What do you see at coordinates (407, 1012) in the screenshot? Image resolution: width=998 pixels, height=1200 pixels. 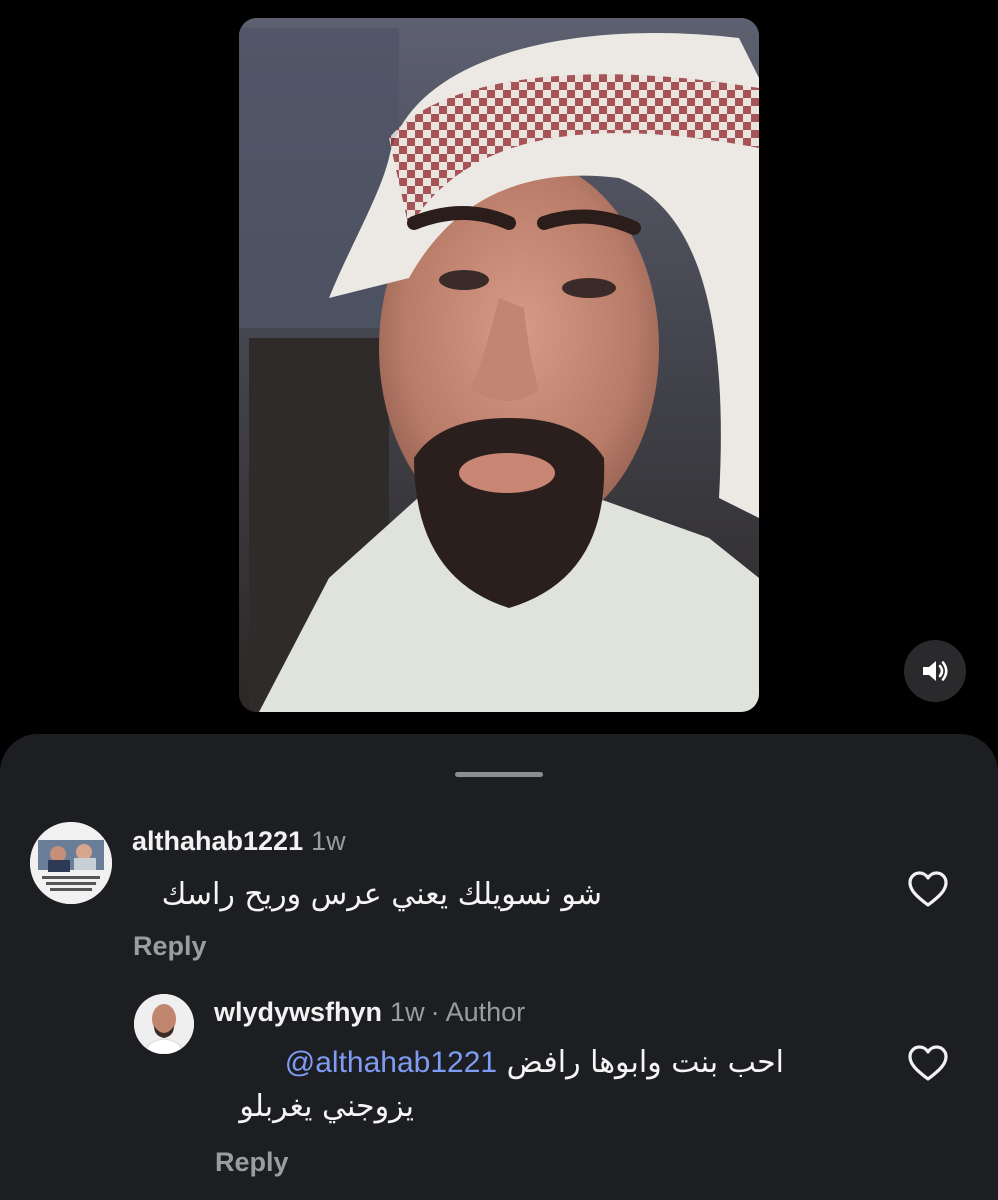 I see `reply-time: 1w` at bounding box center [407, 1012].